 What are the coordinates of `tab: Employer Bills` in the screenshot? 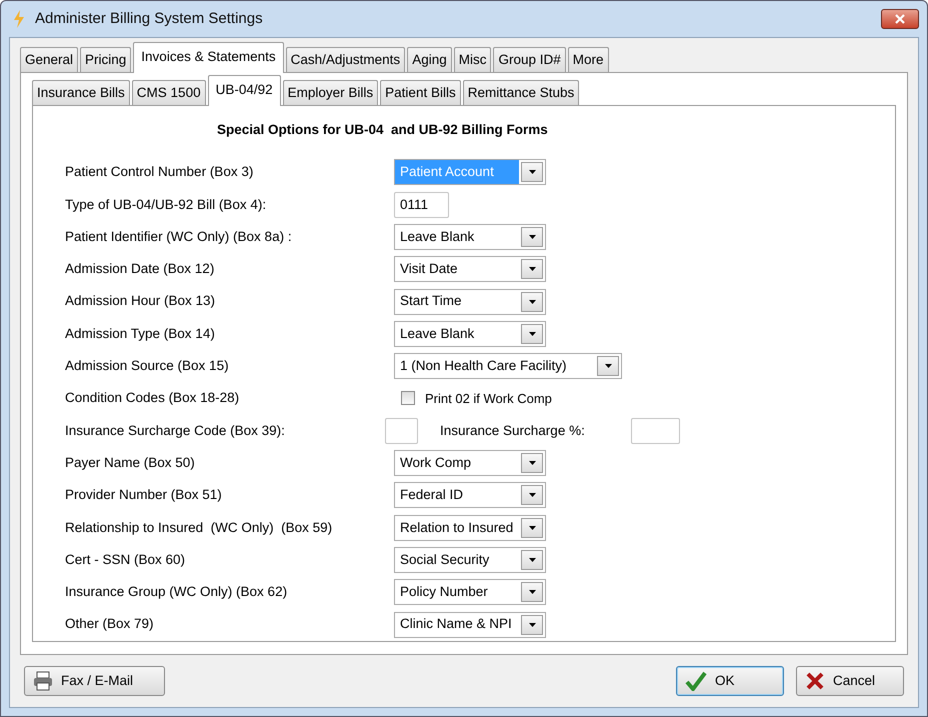 It's located at (330, 92).